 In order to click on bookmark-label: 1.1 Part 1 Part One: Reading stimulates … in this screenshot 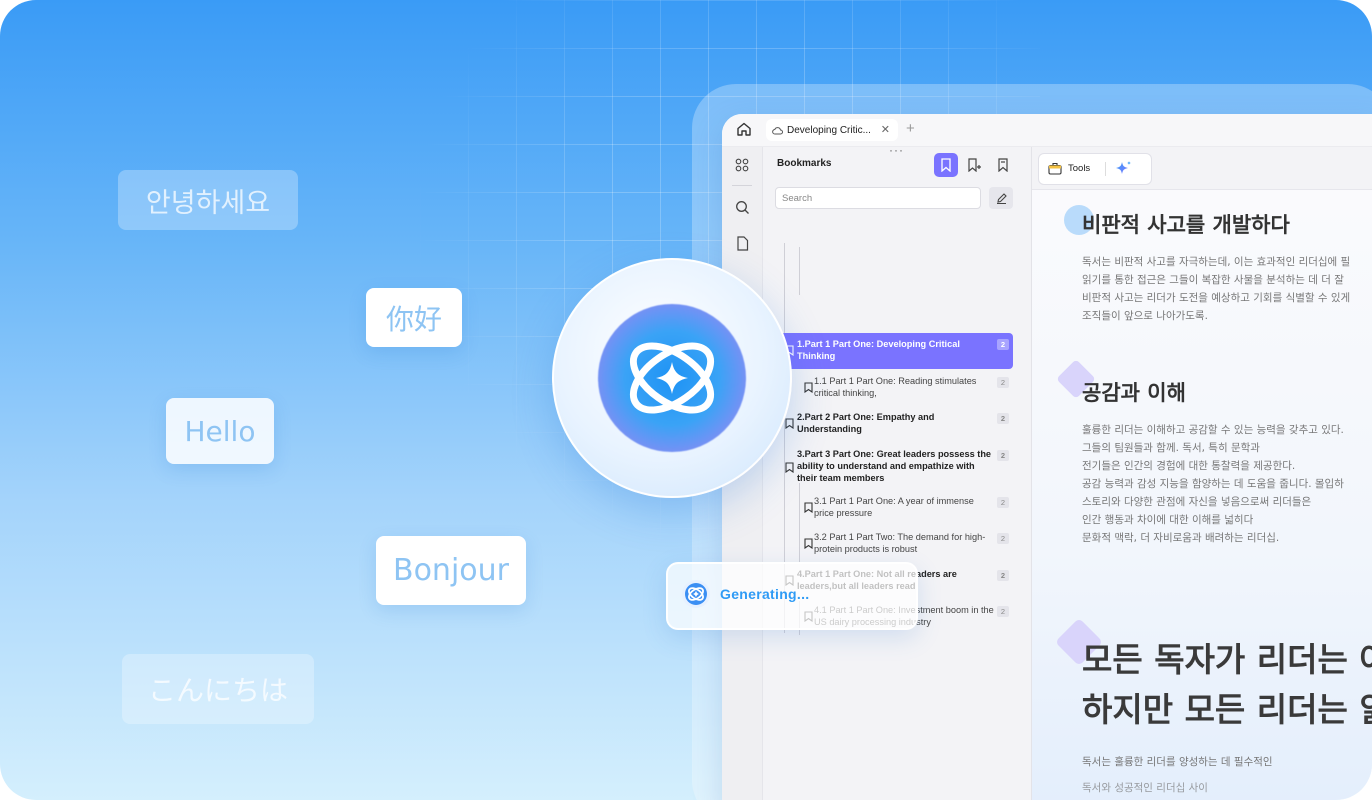, I will do `click(895, 387)`.